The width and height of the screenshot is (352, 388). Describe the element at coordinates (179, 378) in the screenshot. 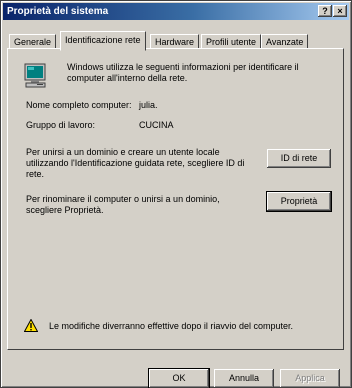

I see `ok-button: OK` at that location.